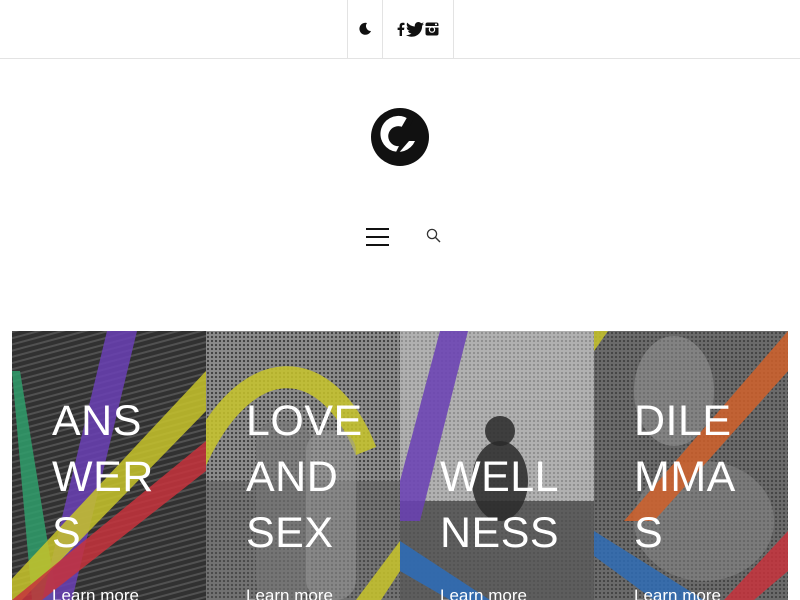  What do you see at coordinates (103, 477) in the screenshot?
I see `card-title: ANS WER S` at bounding box center [103, 477].